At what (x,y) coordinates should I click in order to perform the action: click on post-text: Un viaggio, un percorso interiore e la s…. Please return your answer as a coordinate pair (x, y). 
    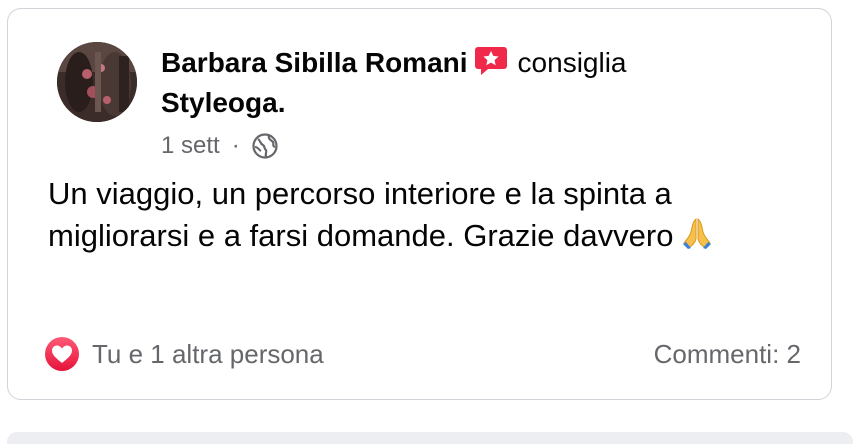
    Looking at the image, I should click on (361, 214).